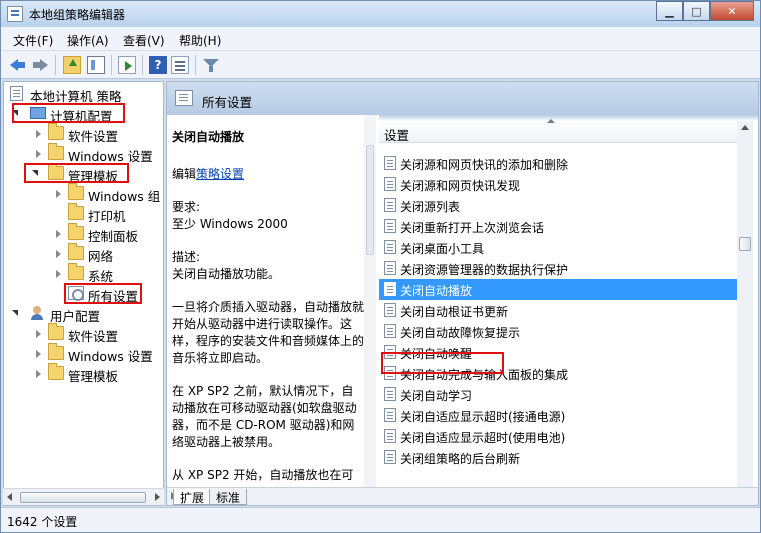 Image resolution: width=761 pixels, height=533 pixels. I want to click on tree-uc-windows-label: Windows 设置, so click(110, 356).